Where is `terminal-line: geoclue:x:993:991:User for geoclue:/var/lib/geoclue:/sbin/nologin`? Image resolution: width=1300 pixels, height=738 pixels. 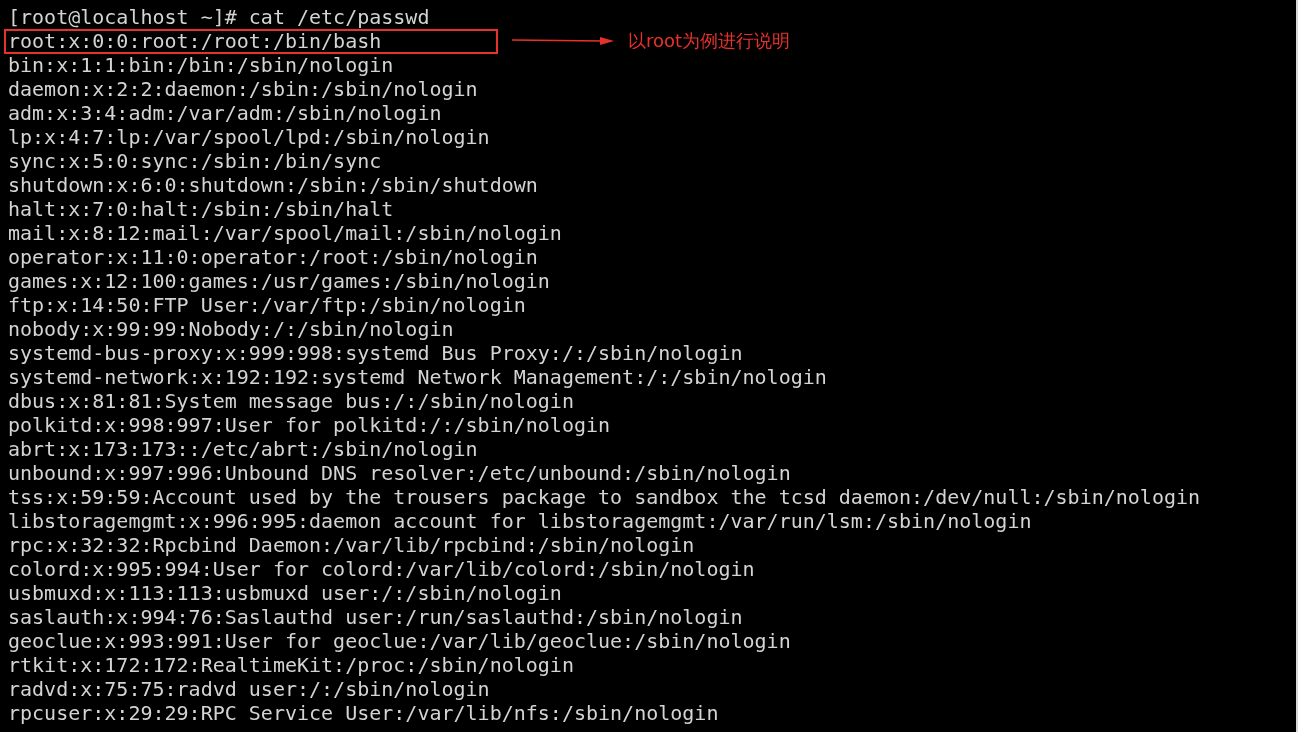
terminal-line: geoclue:x:993:991:User for geoclue:/var/lib/geoclue:/sbin/nologin is located at coordinates (399, 641).